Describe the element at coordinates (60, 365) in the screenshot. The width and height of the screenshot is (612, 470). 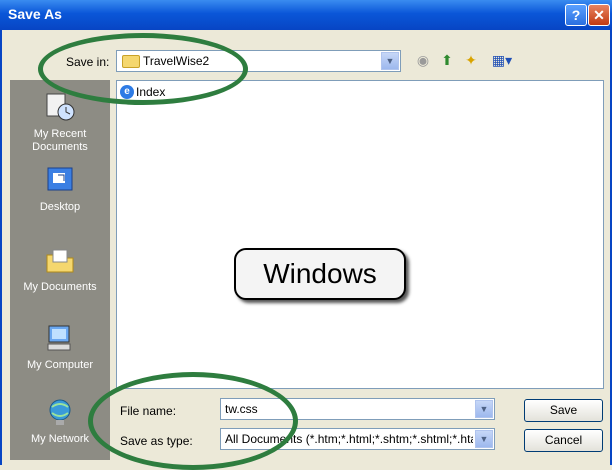
I see `place-label: My Computer` at that location.